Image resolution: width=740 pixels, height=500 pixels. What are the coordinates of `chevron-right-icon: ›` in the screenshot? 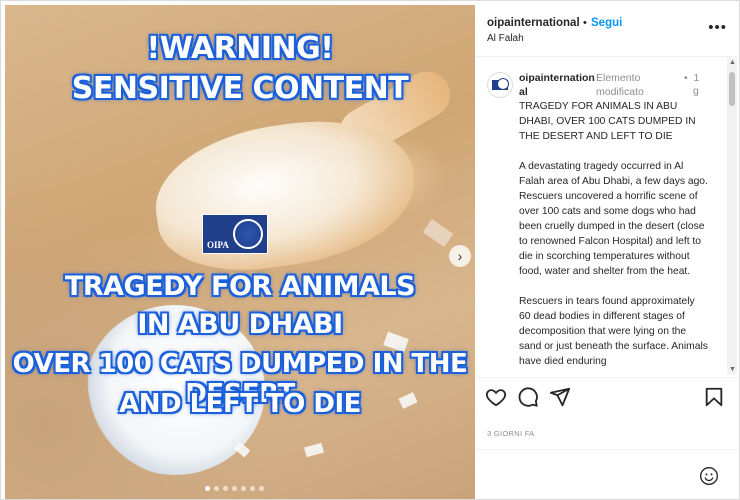 It's located at (460, 256).